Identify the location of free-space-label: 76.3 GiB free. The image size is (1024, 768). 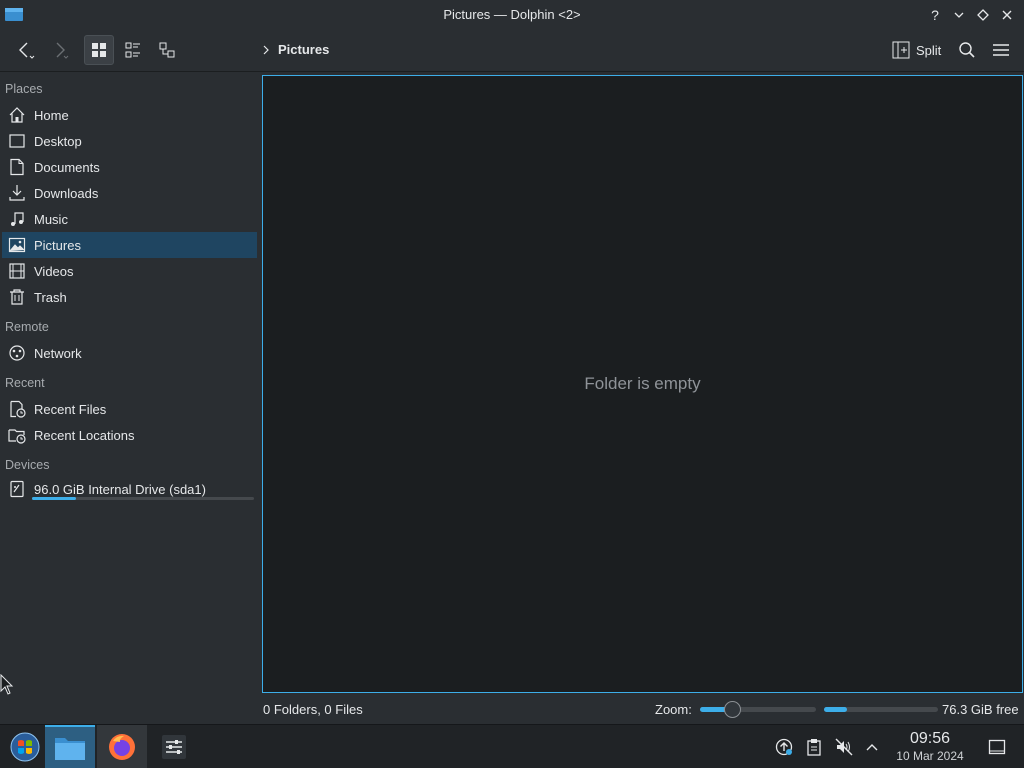
(980, 709).